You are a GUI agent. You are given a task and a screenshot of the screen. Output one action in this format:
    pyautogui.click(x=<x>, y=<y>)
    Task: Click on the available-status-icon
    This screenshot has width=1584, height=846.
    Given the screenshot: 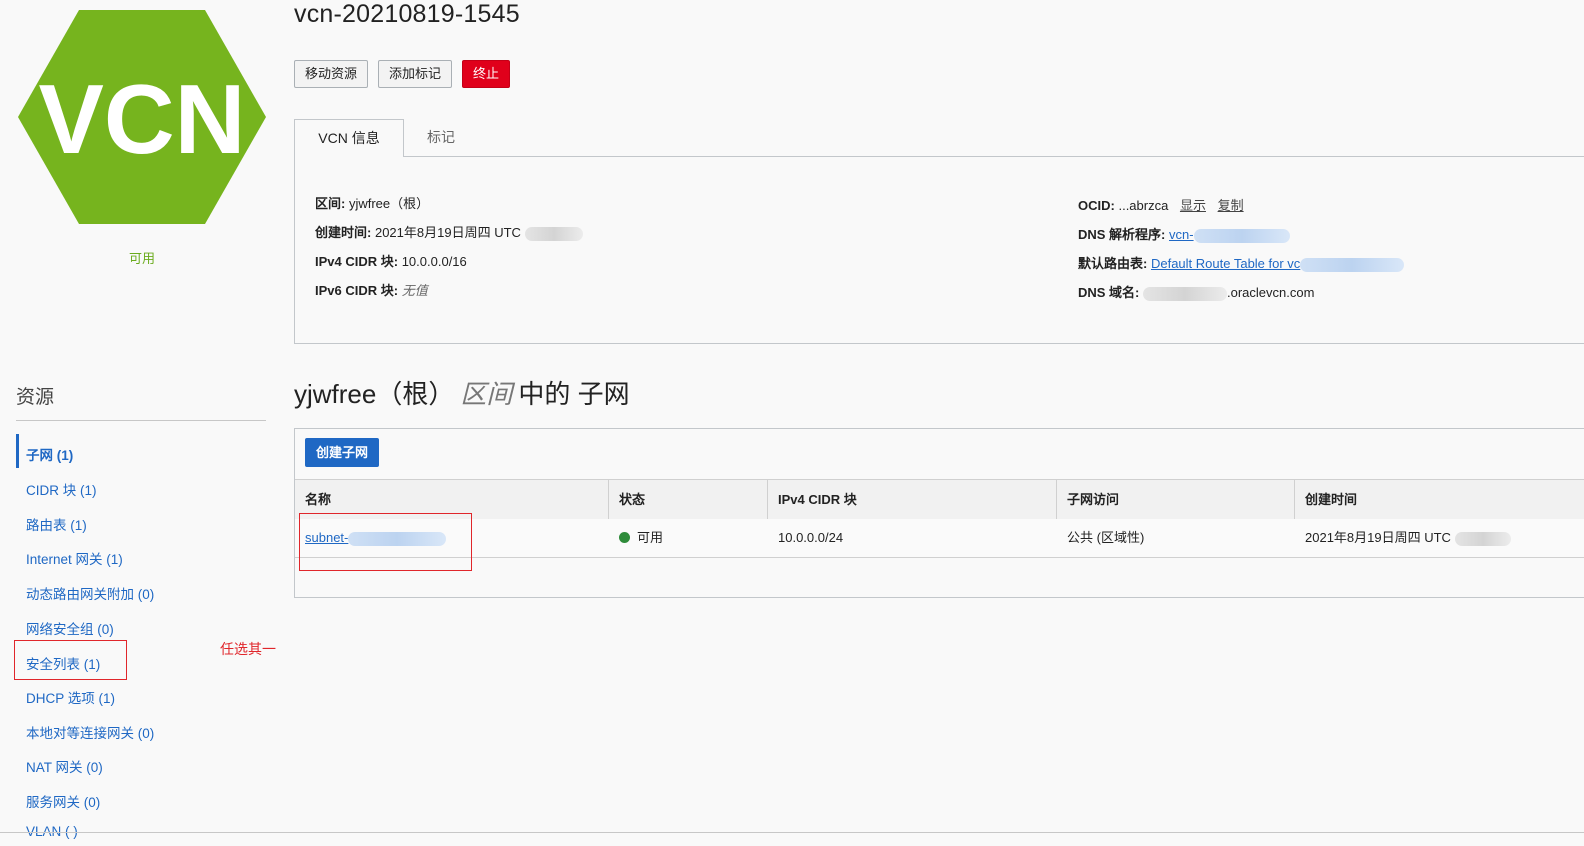 What is the action you would take?
    pyautogui.click(x=624, y=537)
    